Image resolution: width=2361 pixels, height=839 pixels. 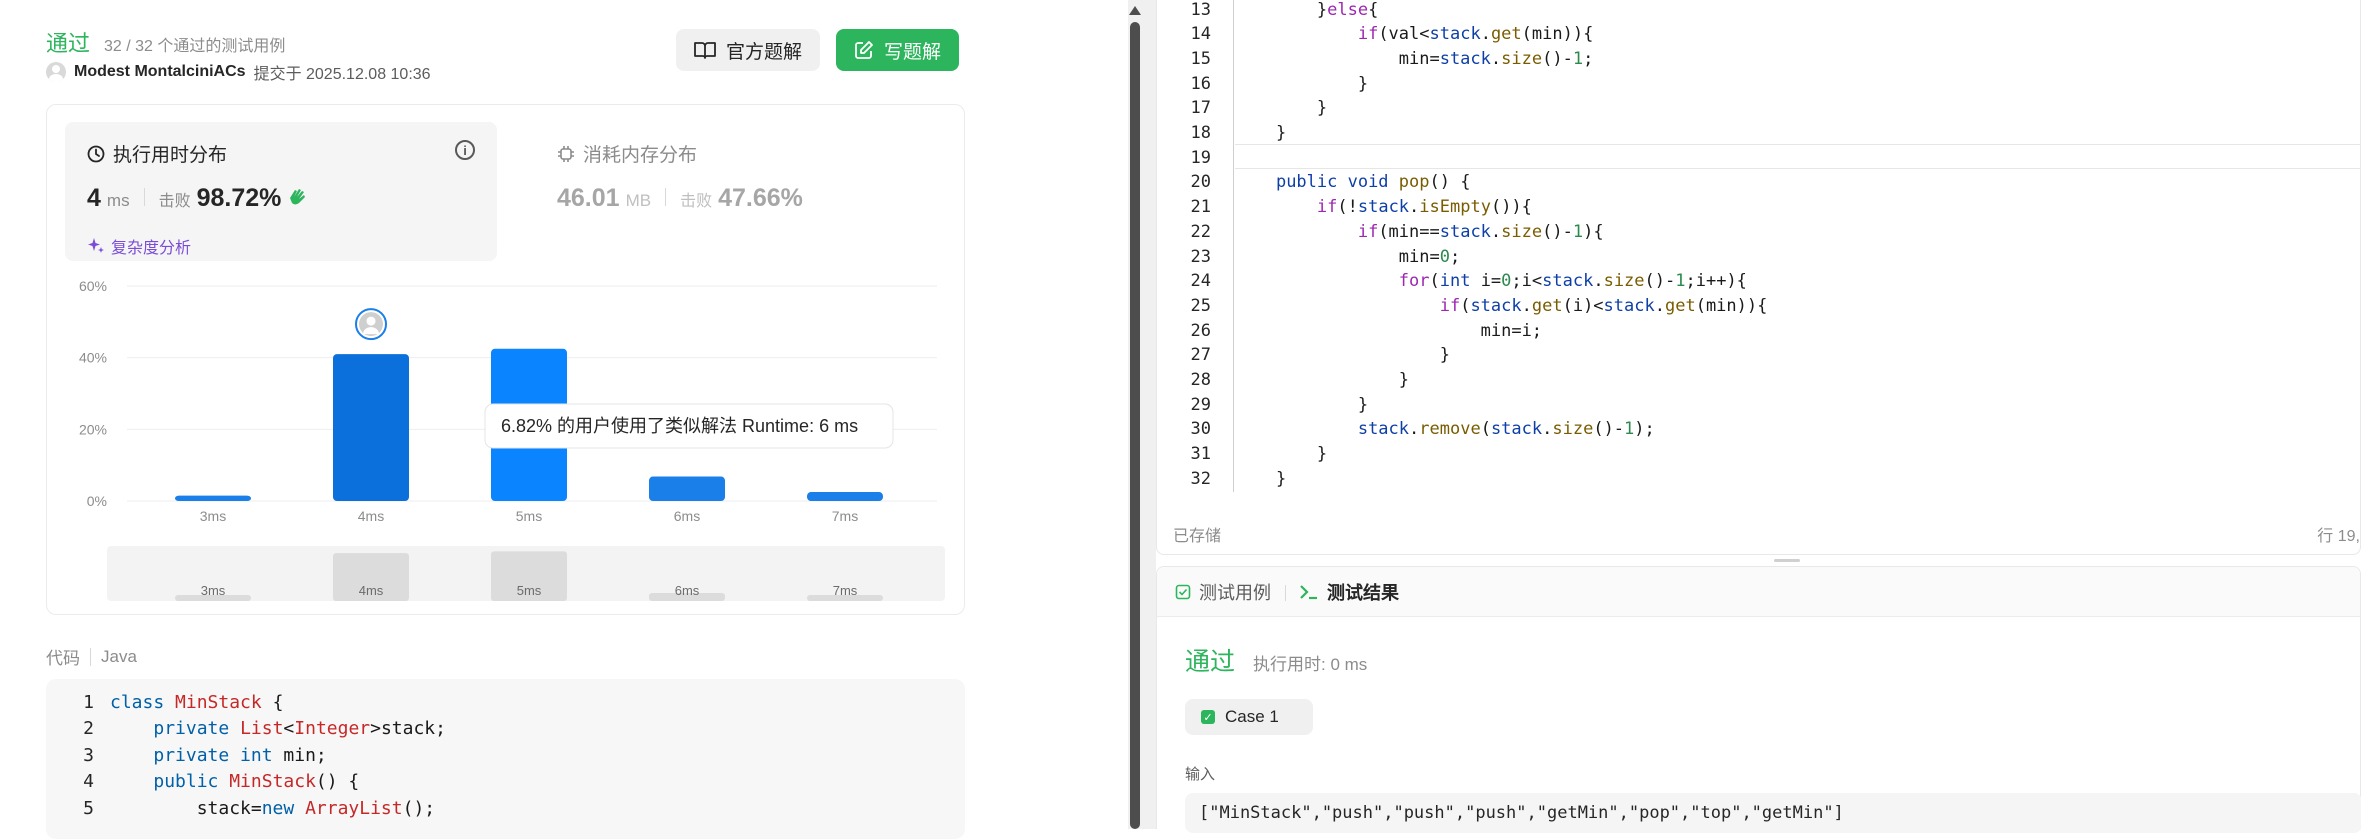 What do you see at coordinates (246, 729) in the screenshot?
I see `code-line: 2 private List < Integer >stack;` at bounding box center [246, 729].